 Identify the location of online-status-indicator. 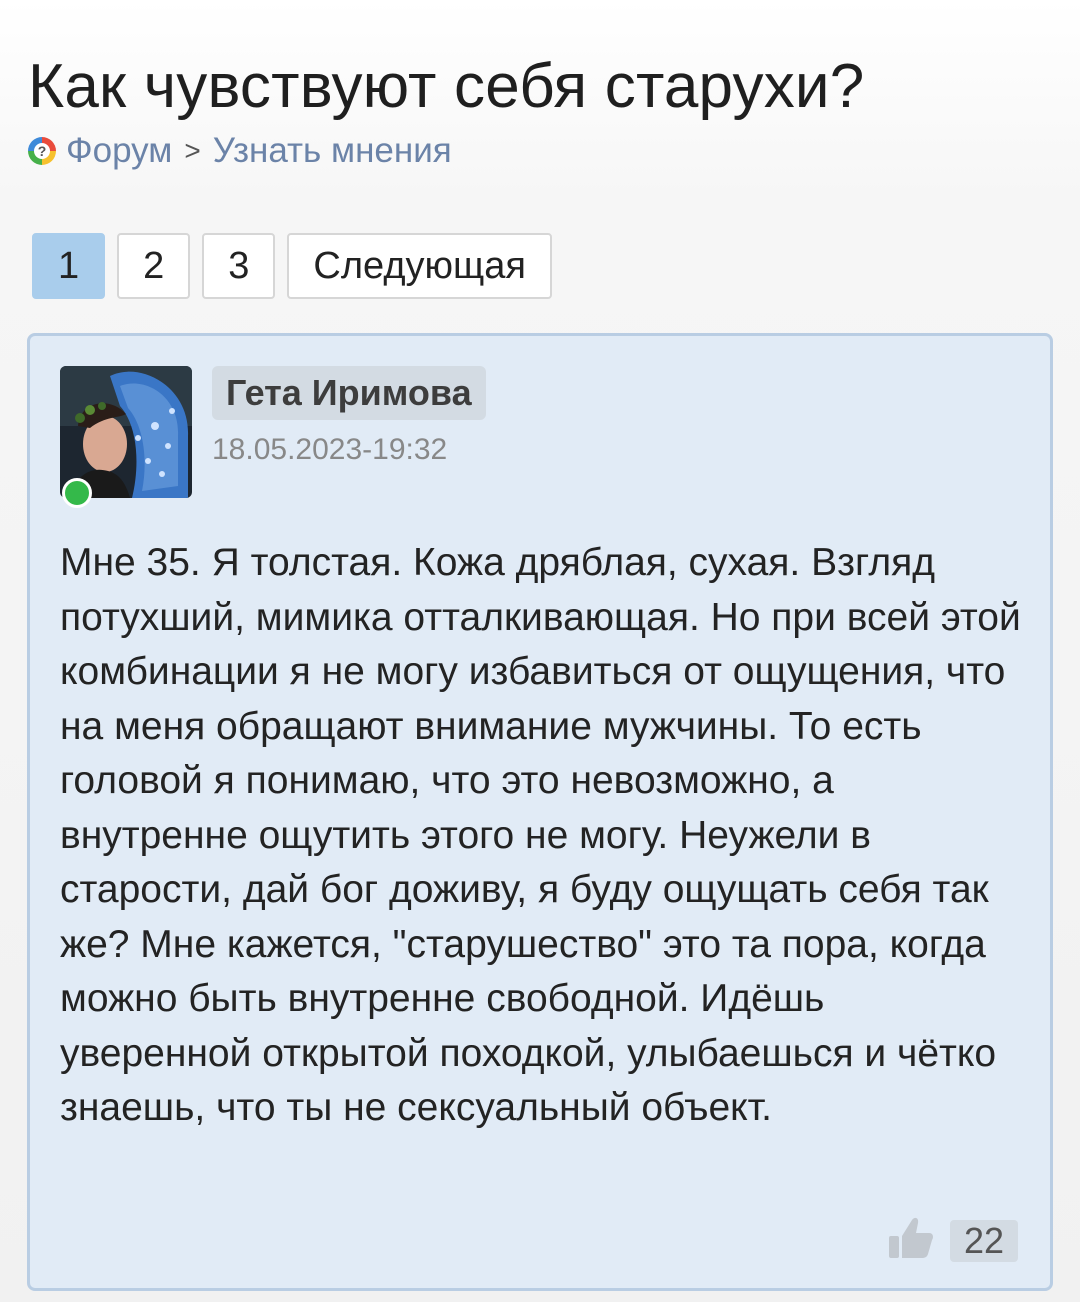
(77, 493).